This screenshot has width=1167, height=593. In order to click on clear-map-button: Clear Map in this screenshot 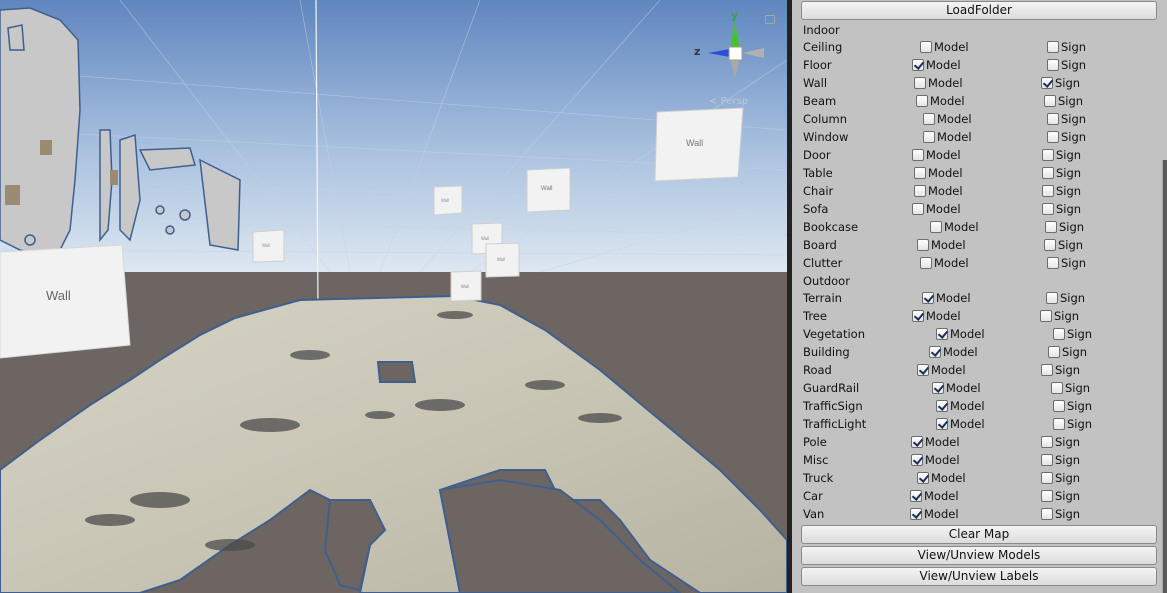, I will do `click(979, 534)`.